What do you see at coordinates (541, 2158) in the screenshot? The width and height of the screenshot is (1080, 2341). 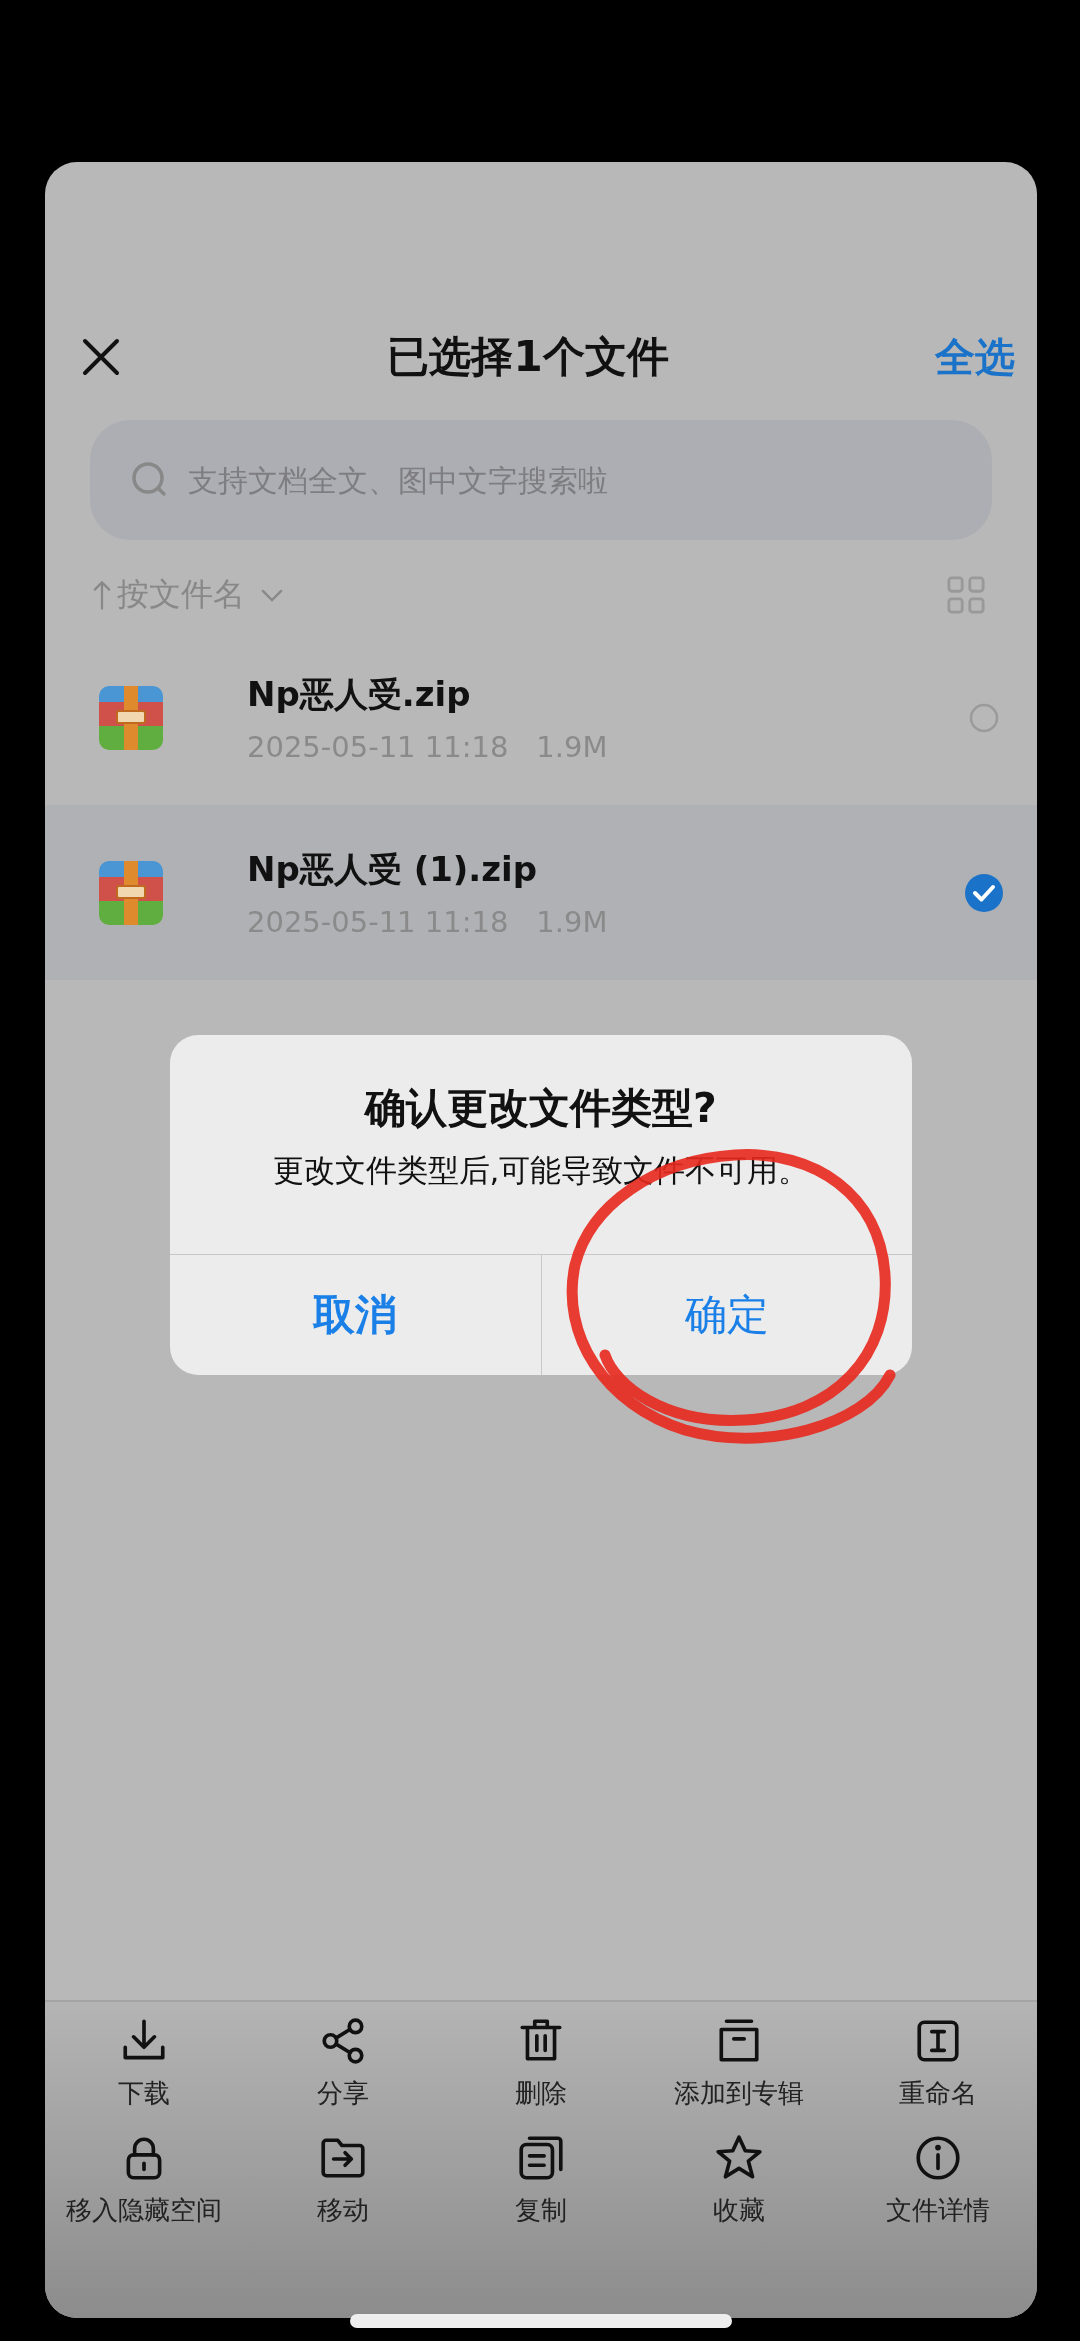 I see `copy-icon` at bounding box center [541, 2158].